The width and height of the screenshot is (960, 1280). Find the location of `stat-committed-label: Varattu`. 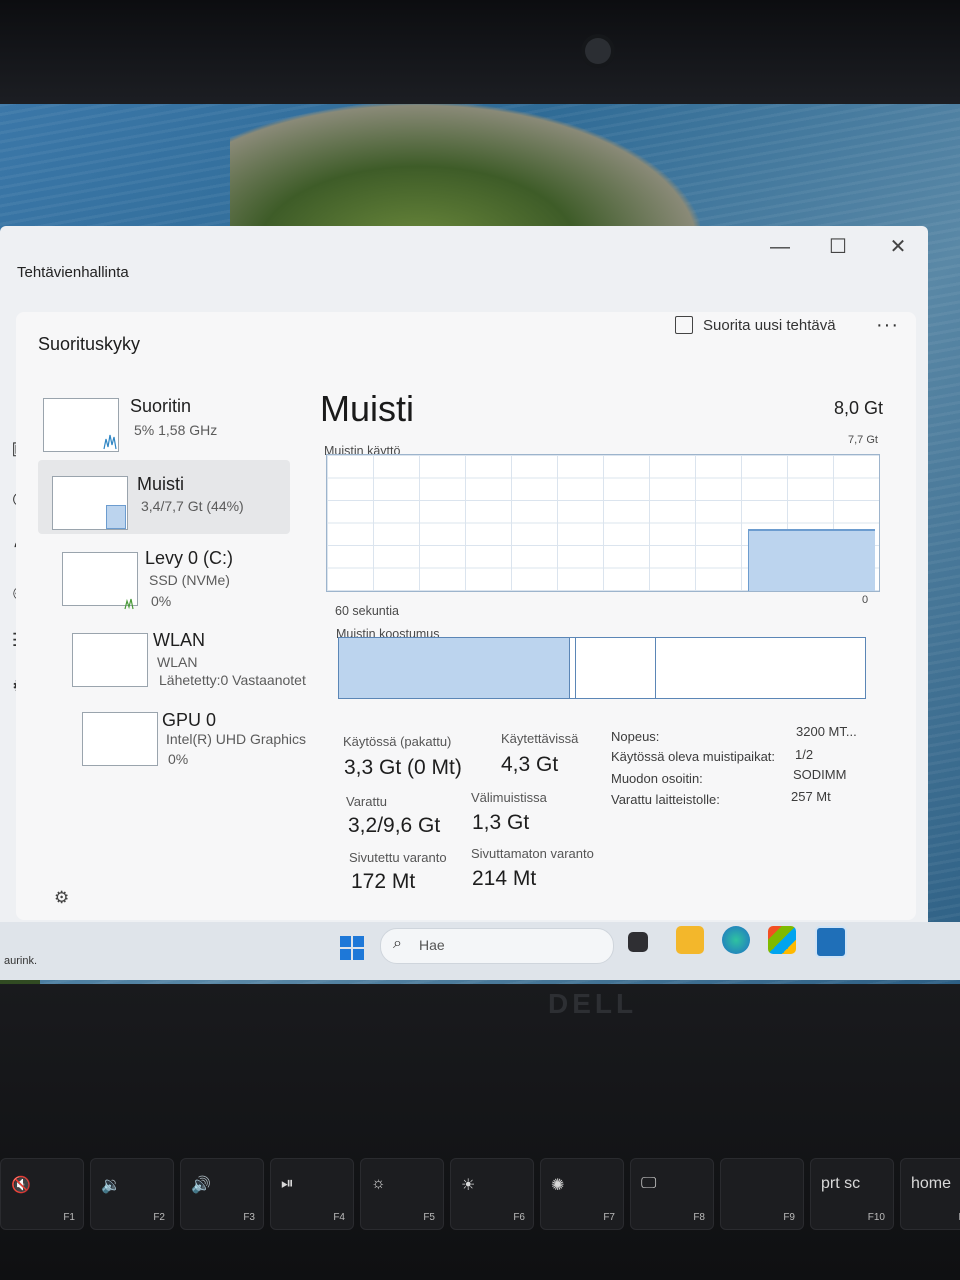

stat-committed-label: Varattu is located at coordinates (366, 801).